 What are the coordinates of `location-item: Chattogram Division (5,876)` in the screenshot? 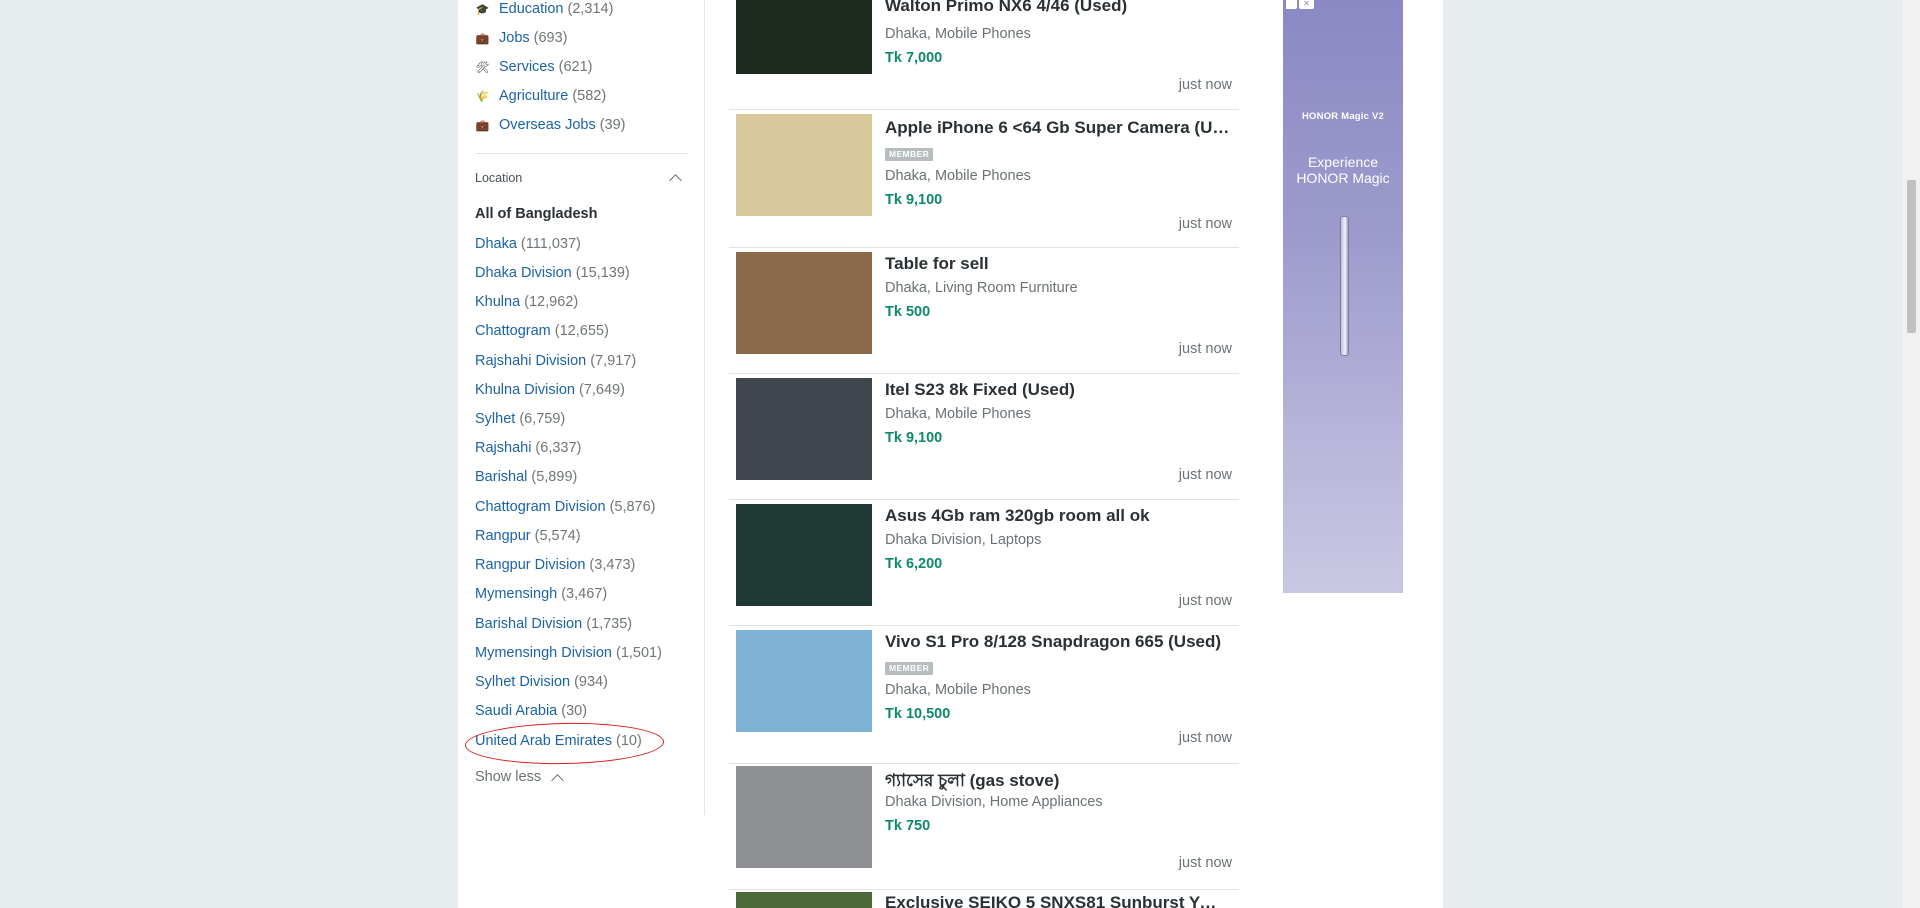 It's located at (565, 509).